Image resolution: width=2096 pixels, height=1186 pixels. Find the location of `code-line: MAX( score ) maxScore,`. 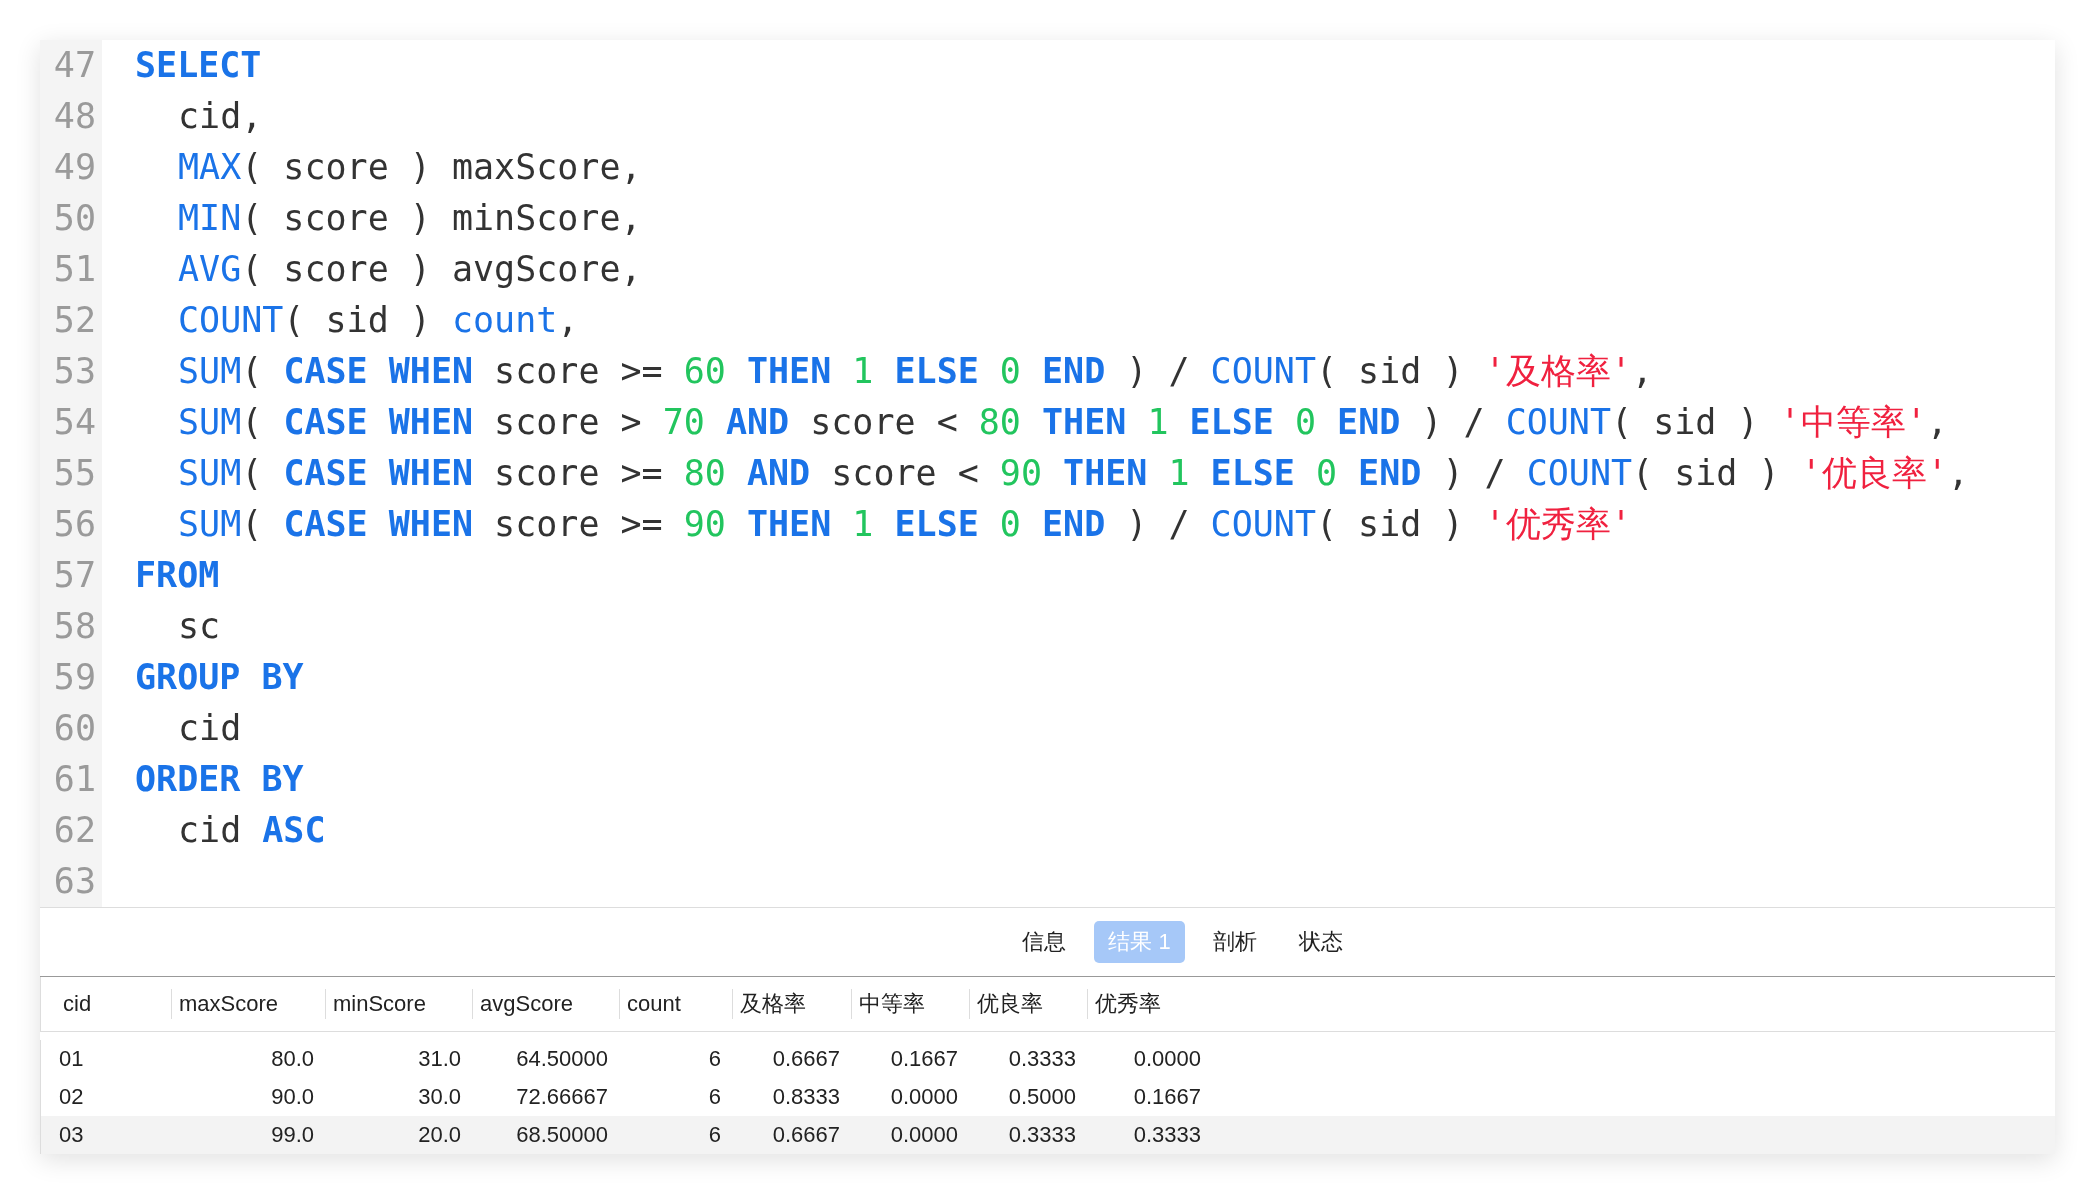

code-line: MAX( score ) maxScore, is located at coordinates (409, 167).